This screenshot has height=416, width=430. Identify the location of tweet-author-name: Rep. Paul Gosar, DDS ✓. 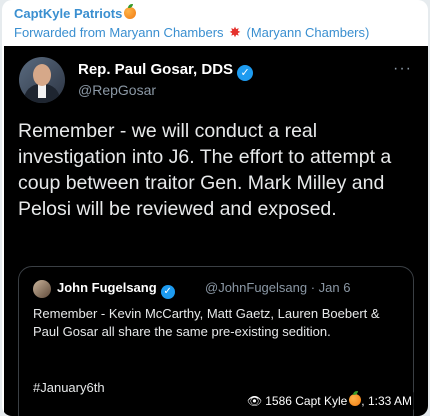
(166, 71).